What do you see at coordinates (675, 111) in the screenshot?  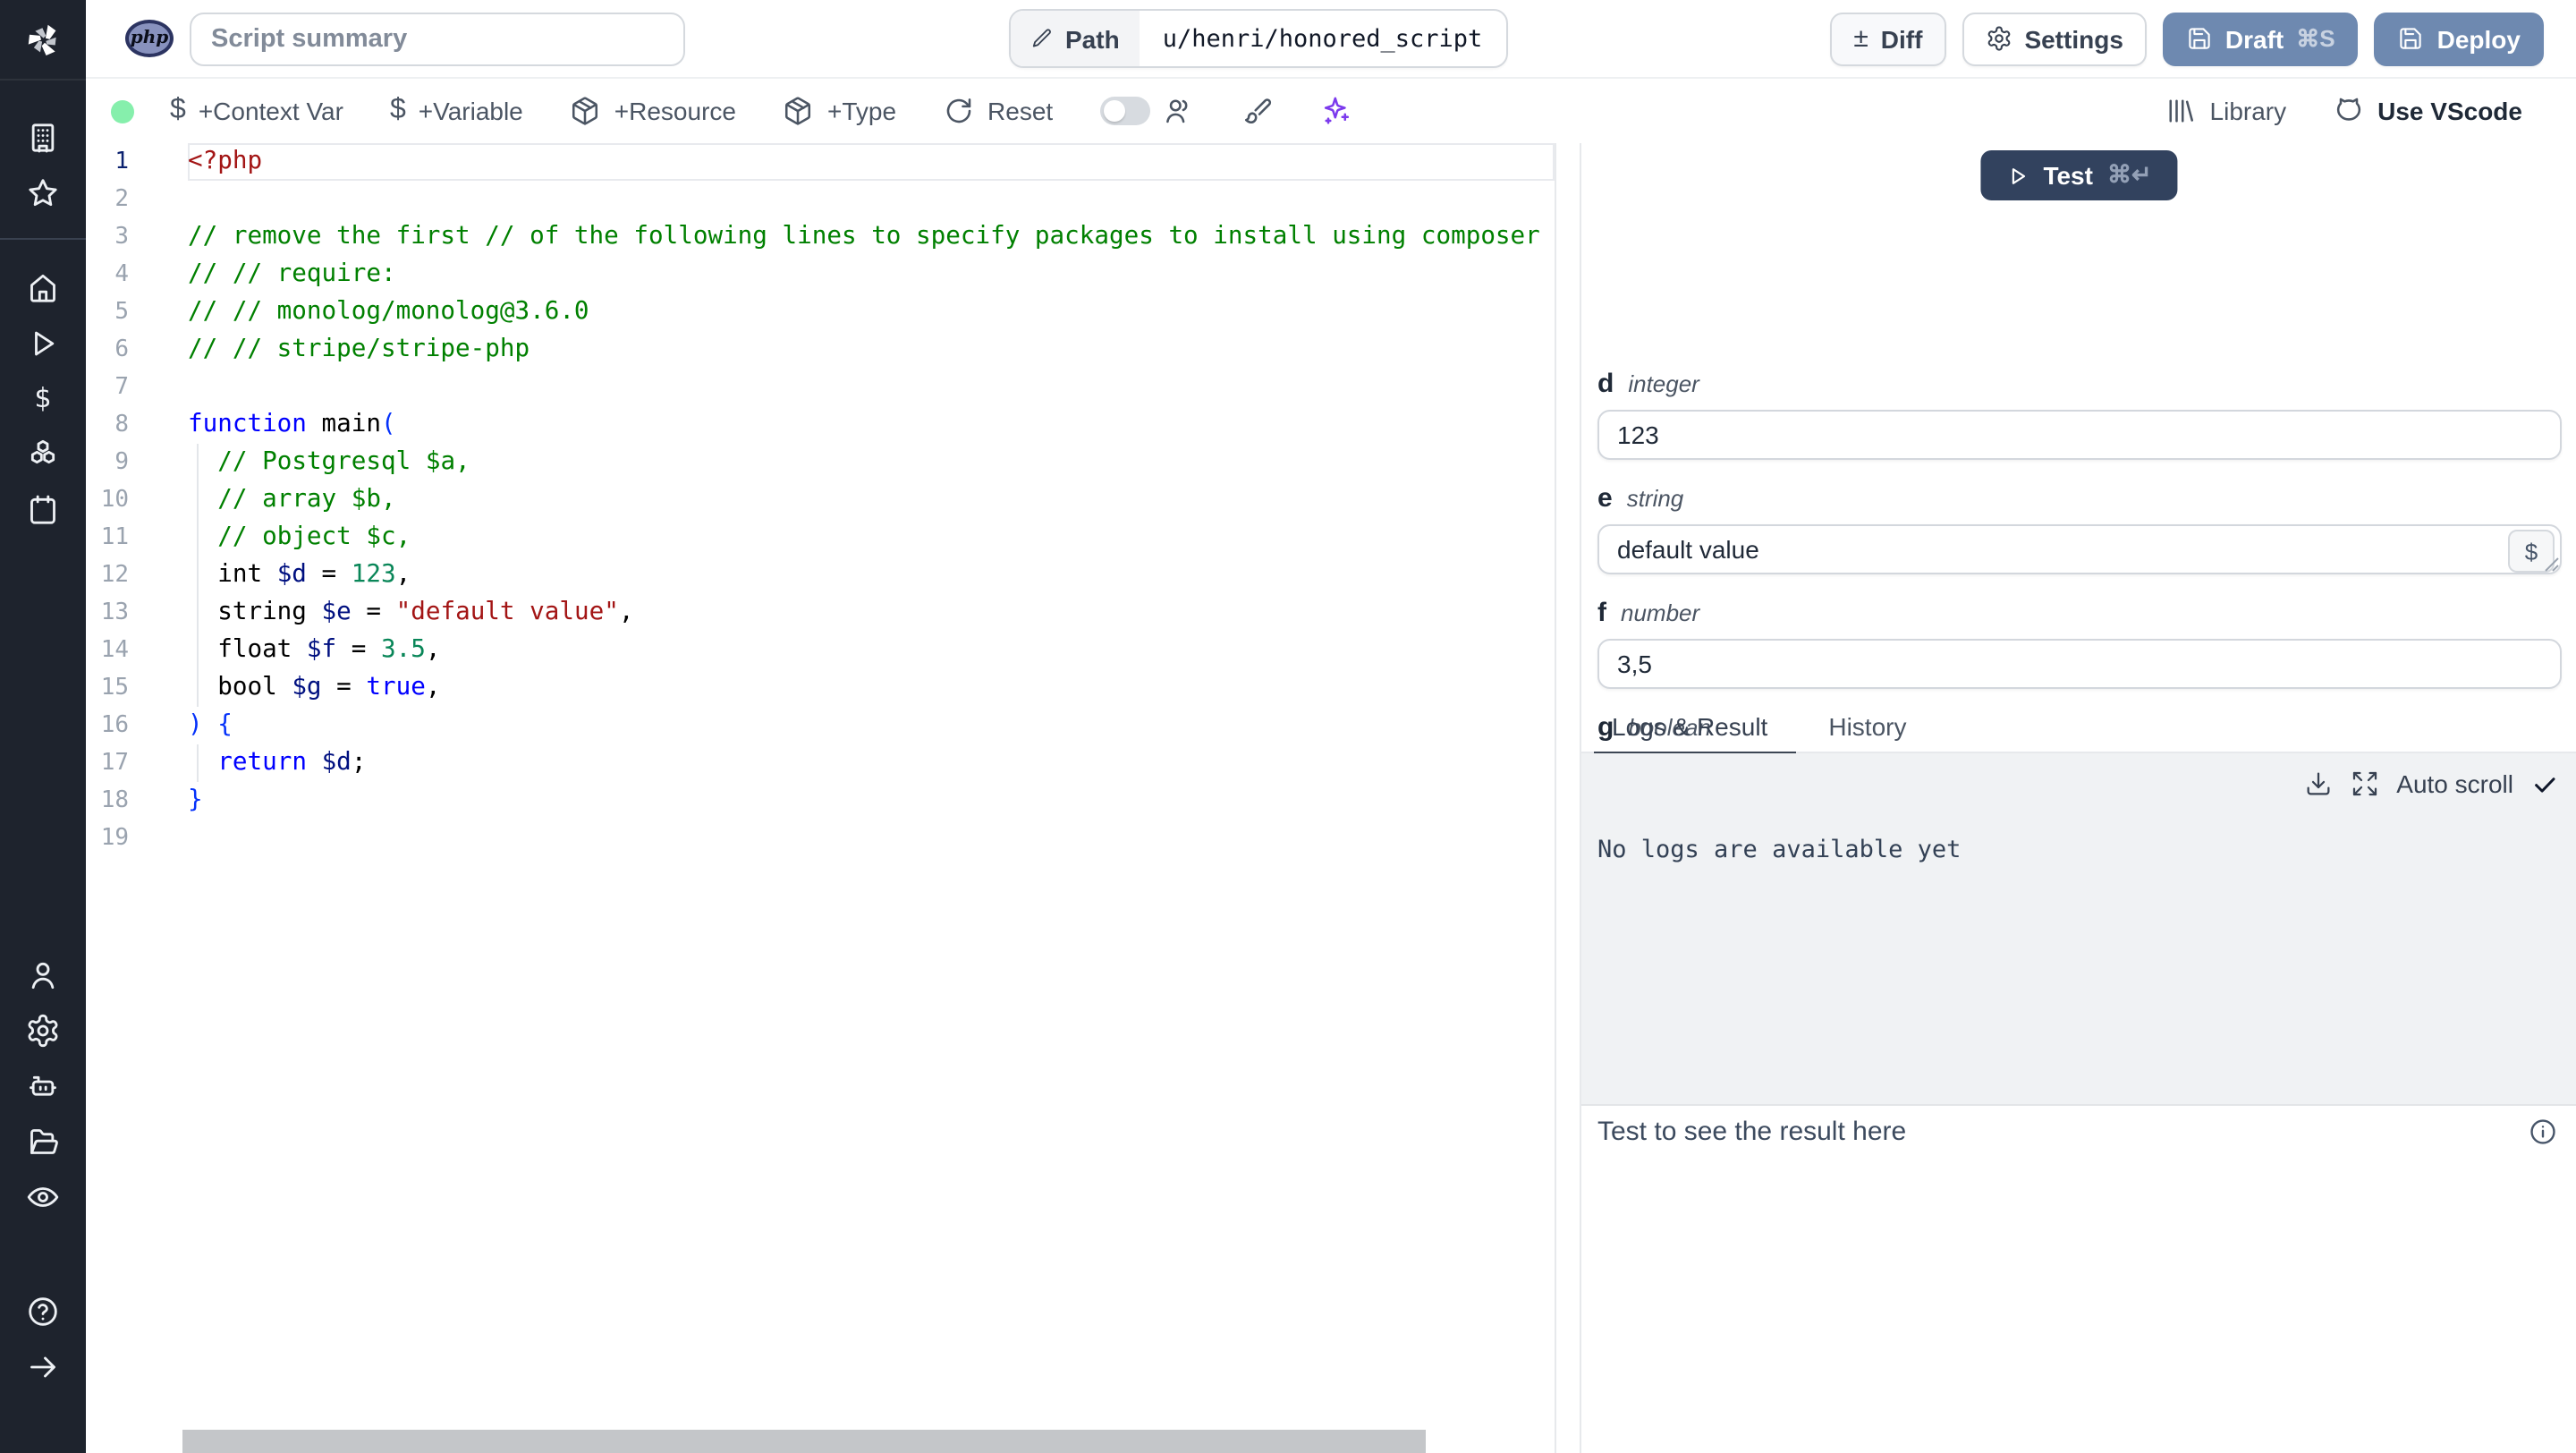 I see `add-resource-label: +Resource` at bounding box center [675, 111].